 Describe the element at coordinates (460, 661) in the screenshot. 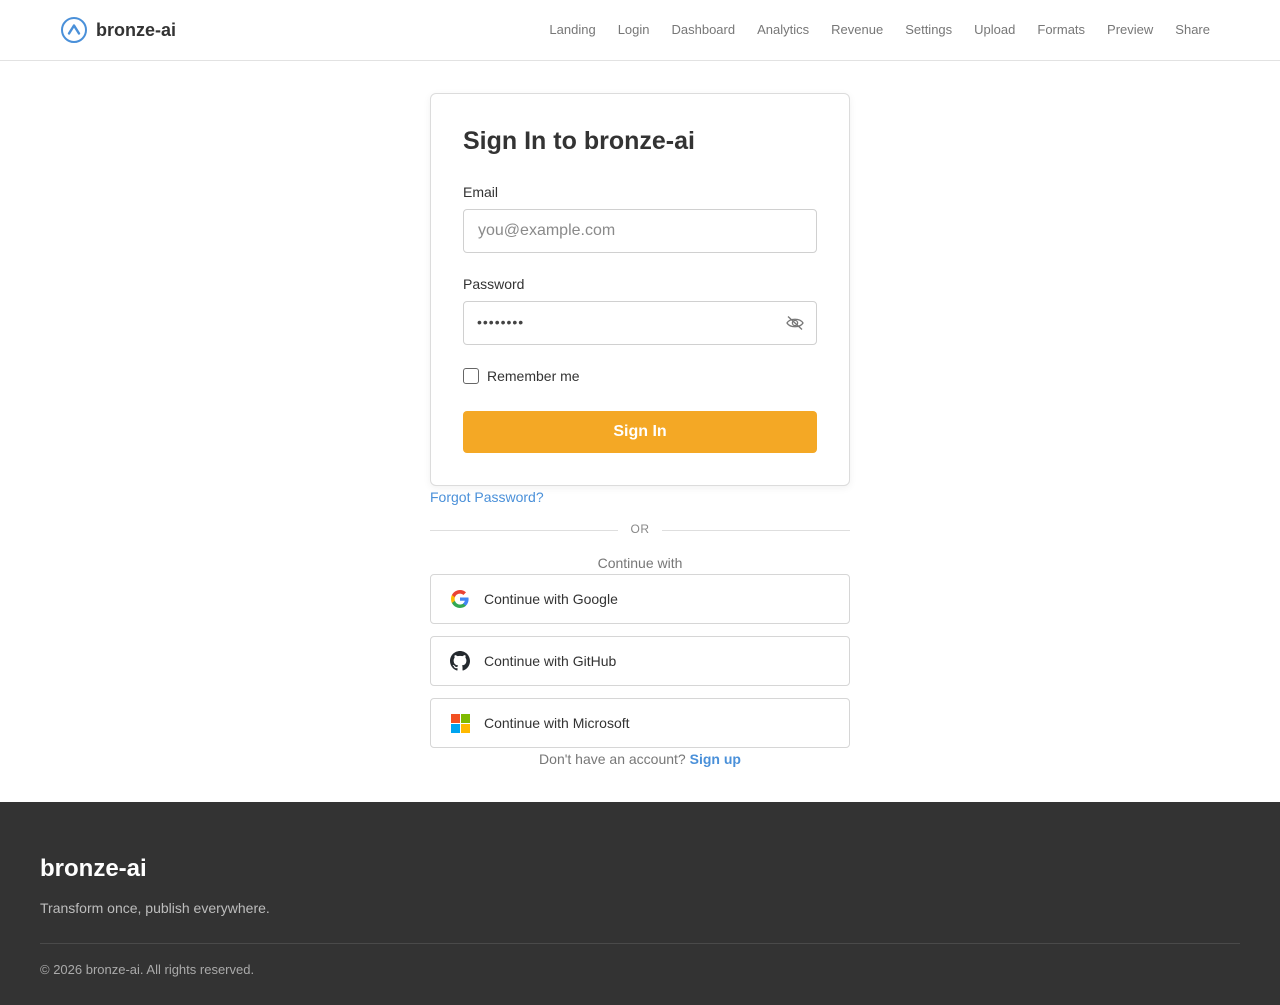

I see `github-icon` at that location.